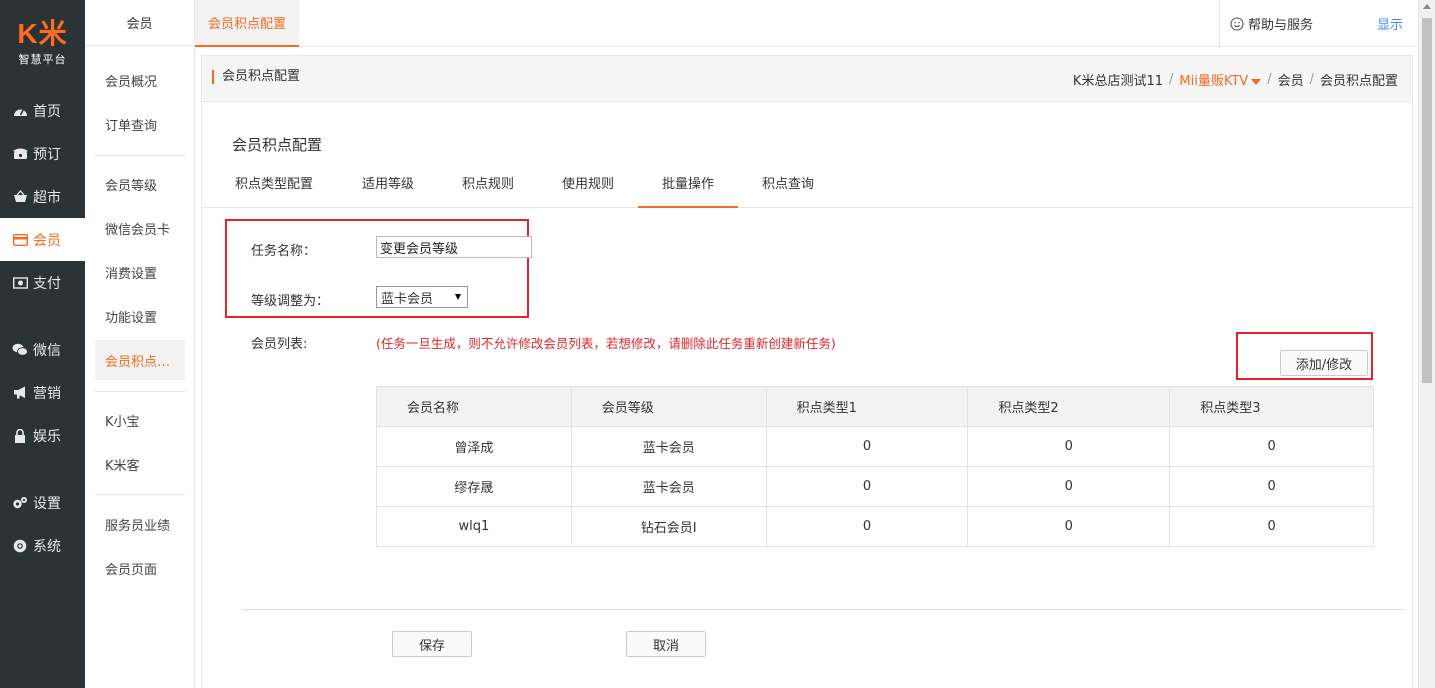 The image size is (1435, 688). Describe the element at coordinates (20, 283) in the screenshot. I see `money-icon` at that location.